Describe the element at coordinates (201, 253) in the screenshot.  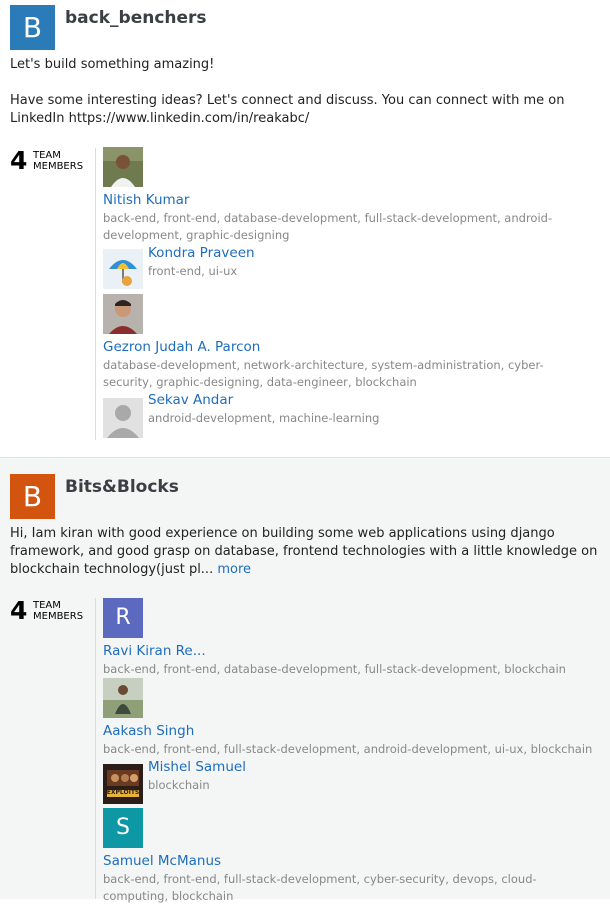
I see `member-name-link: Kondra Praveen` at that location.